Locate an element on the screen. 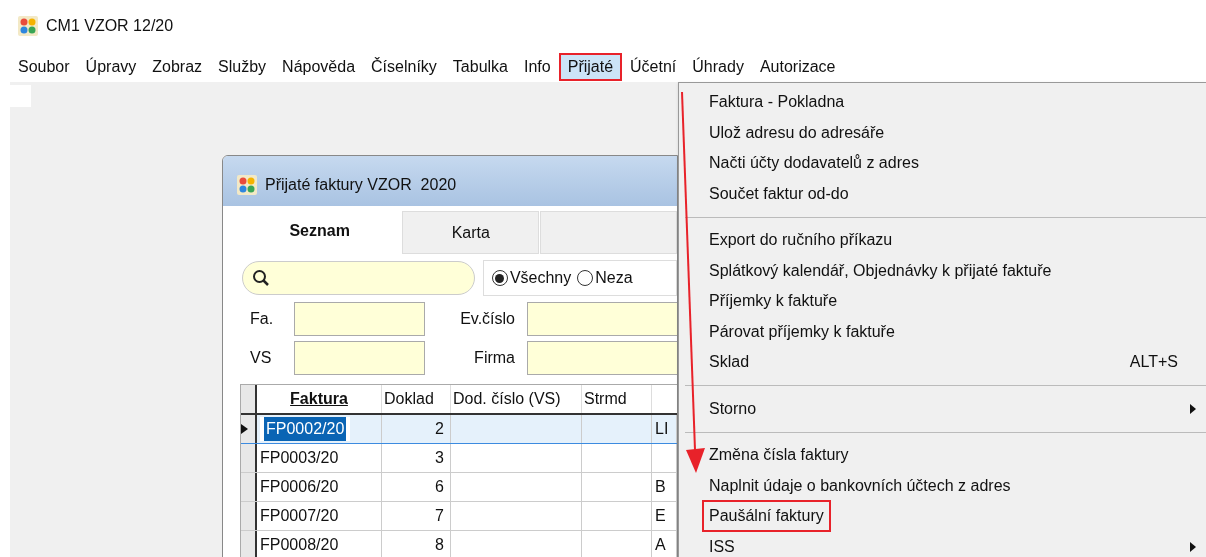  menu-item: Úpravy is located at coordinates (111, 67).